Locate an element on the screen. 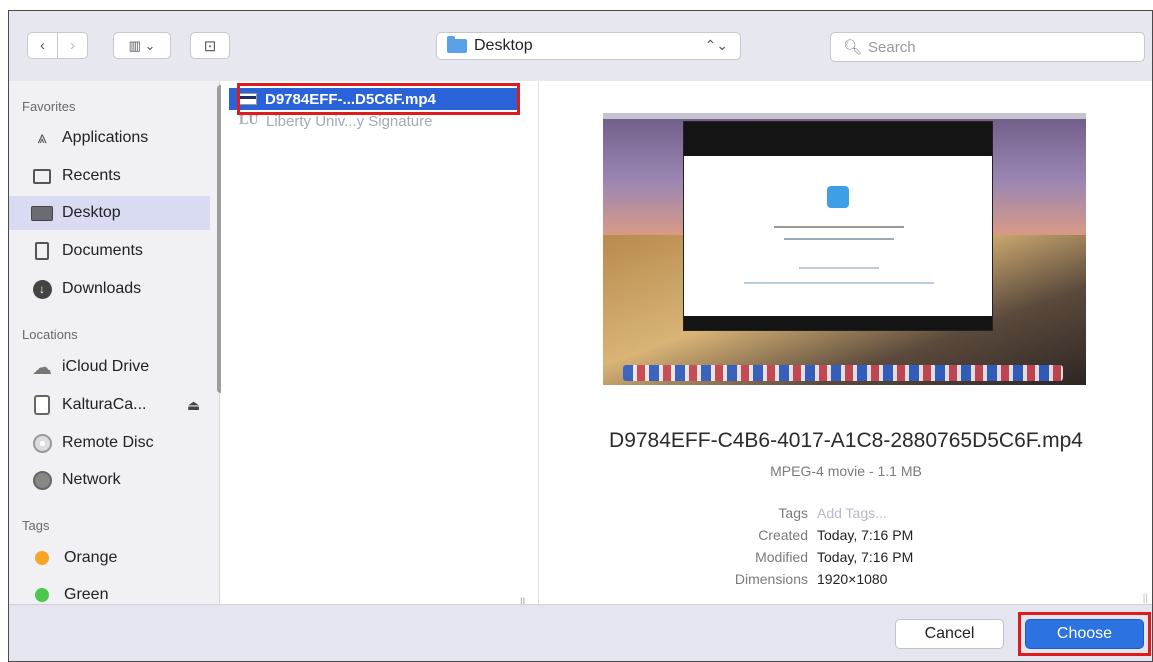  new-folder-icon: ⊡ is located at coordinates (210, 46).